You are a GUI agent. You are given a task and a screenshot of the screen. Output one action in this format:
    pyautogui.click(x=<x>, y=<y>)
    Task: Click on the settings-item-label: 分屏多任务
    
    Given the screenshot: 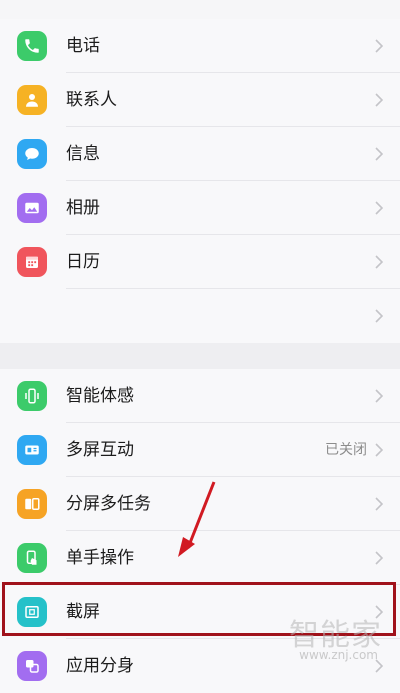 What is the action you would take?
    pyautogui.click(x=108, y=504)
    